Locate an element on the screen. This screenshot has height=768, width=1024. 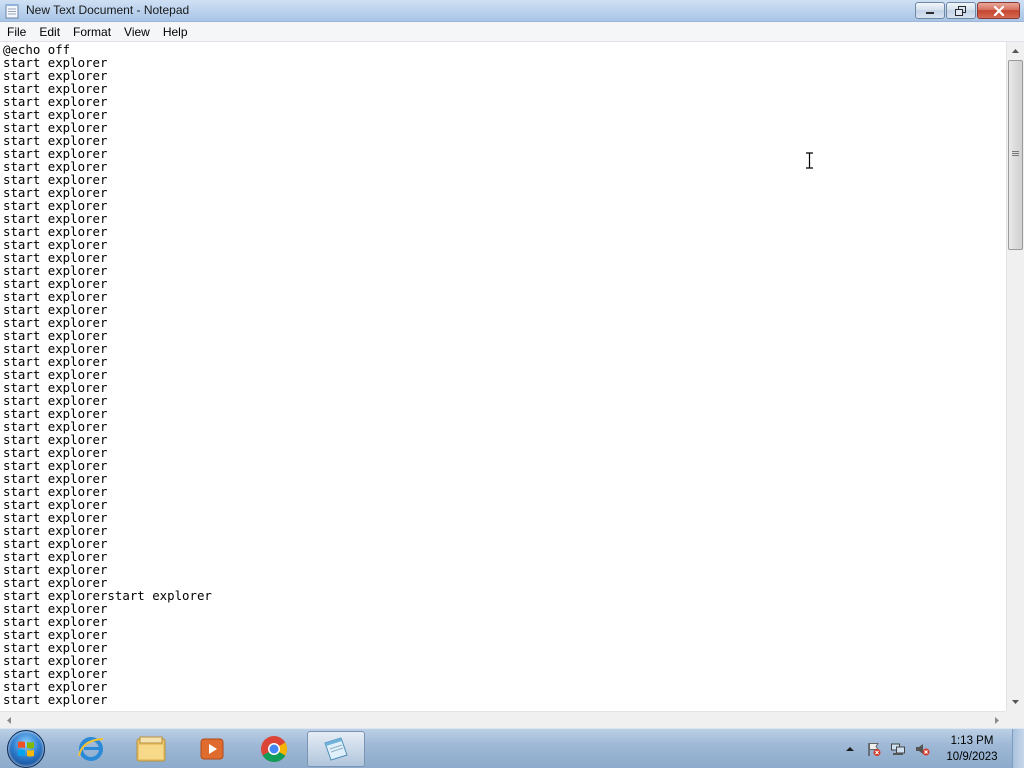
arrow-down-icon is located at coordinates (1015, 701).